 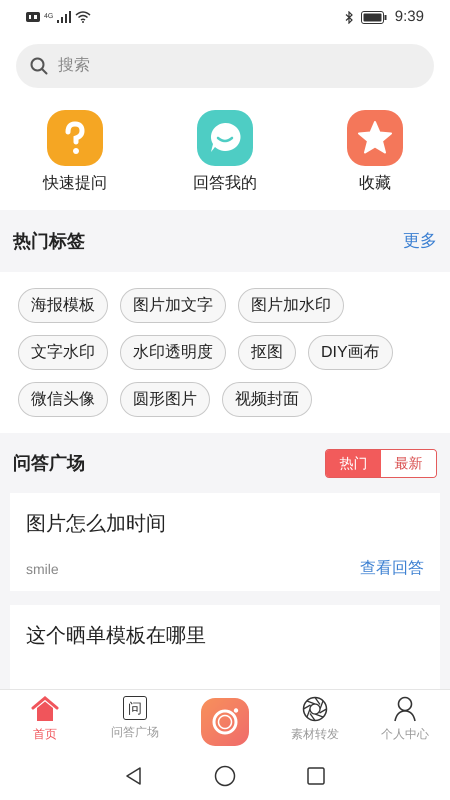 What do you see at coordinates (49, 463) in the screenshot?
I see `section-title: 问答广场` at bounding box center [49, 463].